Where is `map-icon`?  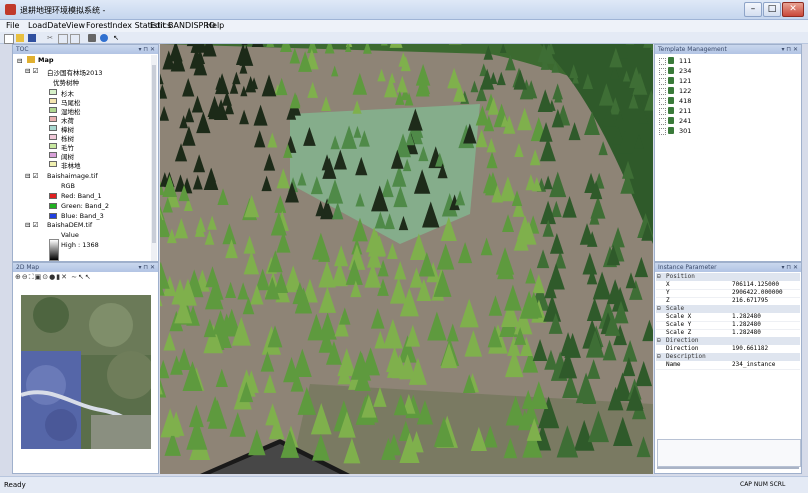
map-icon is located at coordinates (31, 59).